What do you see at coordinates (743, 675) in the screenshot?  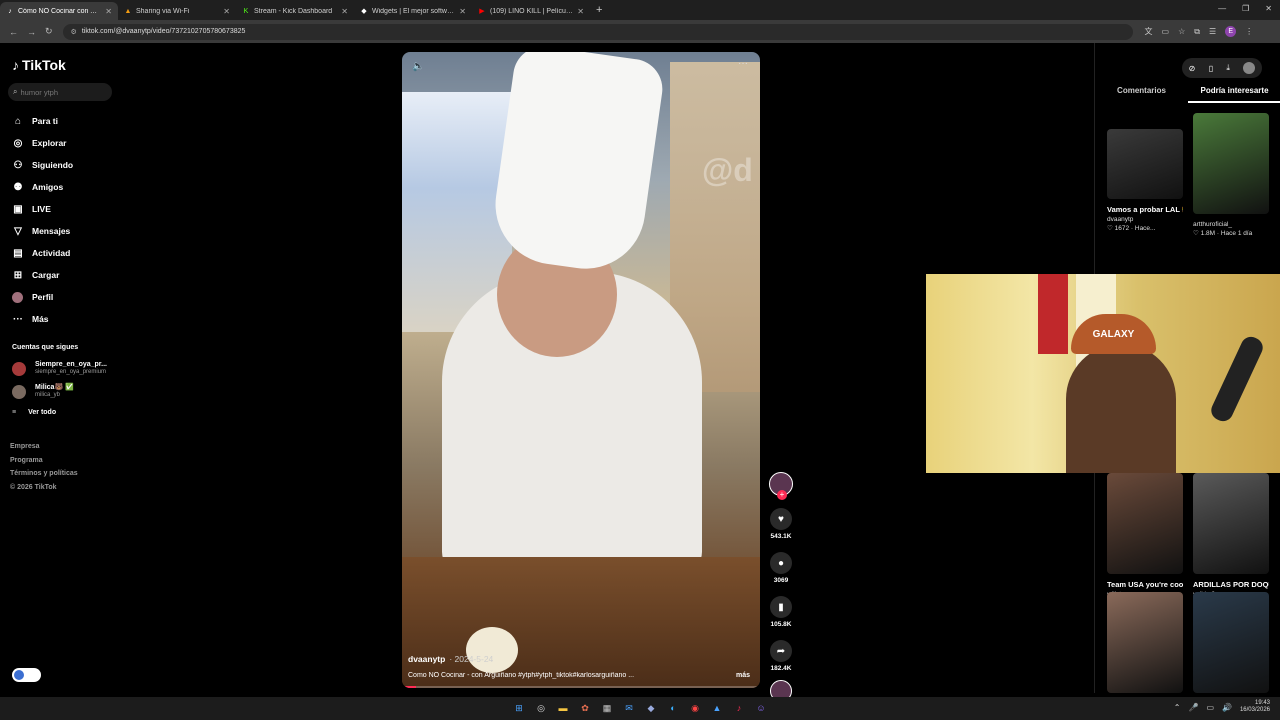 I see `video-more-link: más` at bounding box center [743, 675].